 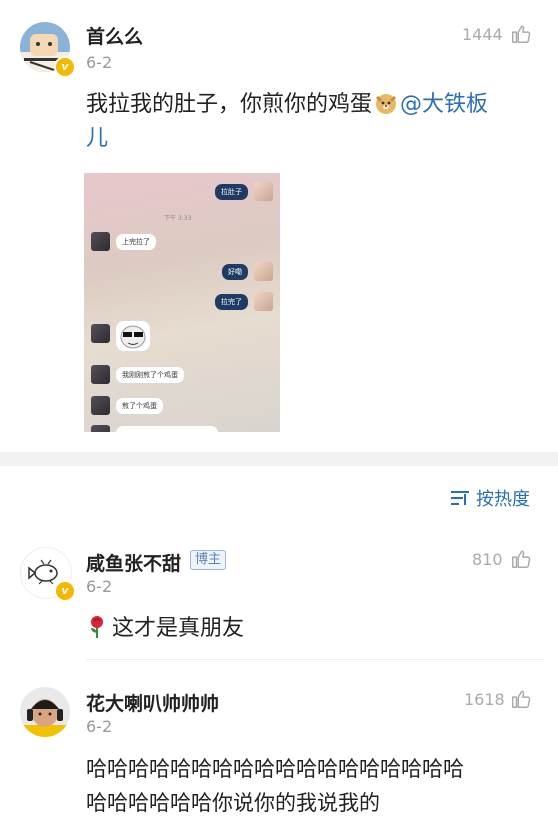 I want to click on chat-bubble-left: 上完拉了, so click(x=136, y=242).